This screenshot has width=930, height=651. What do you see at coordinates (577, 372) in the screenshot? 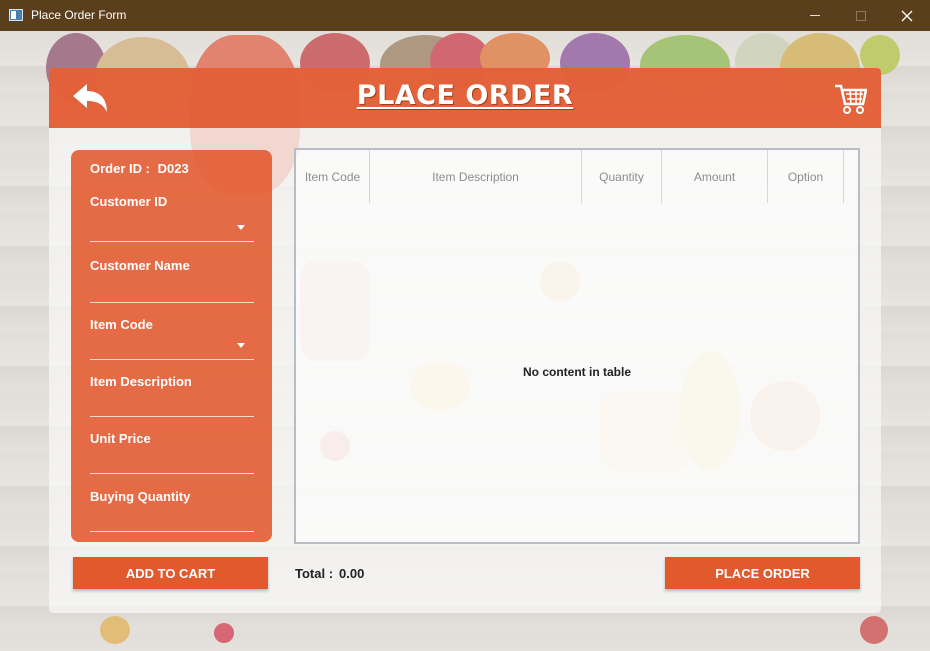
I see `table-empty-message: No content in table` at bounding box center [577, 372].